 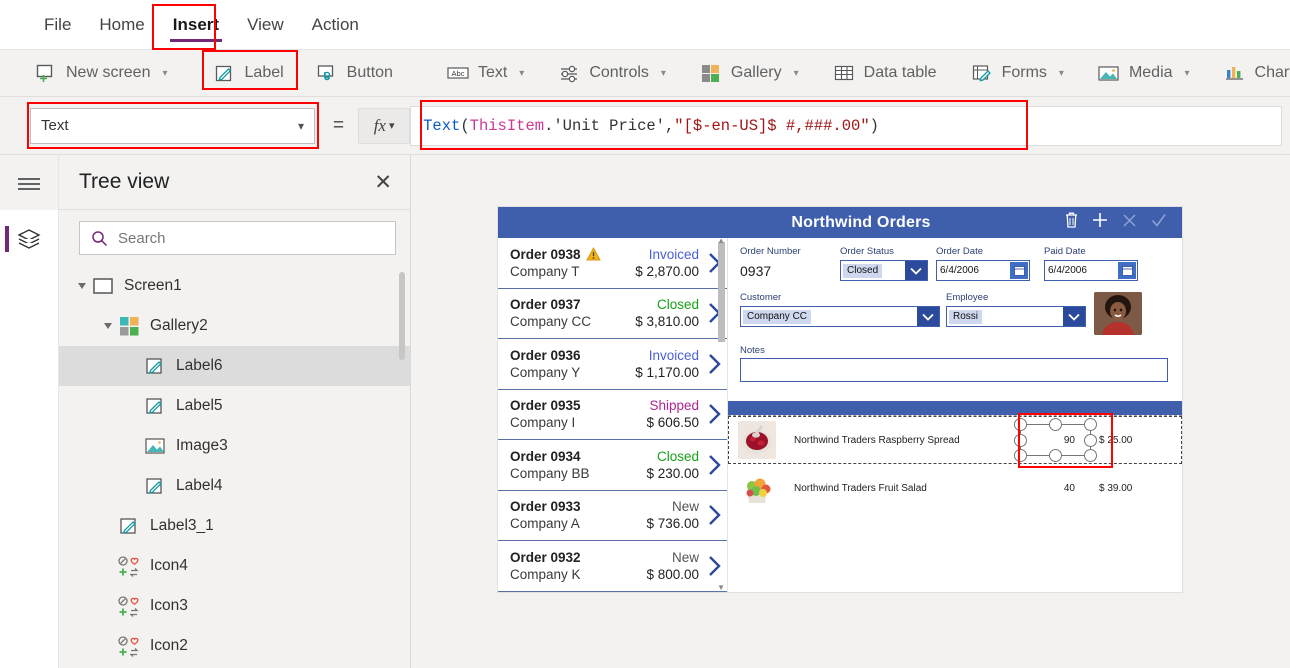 I want to click on orders-gallery: Order 0938 Invoiced Company T $ 2,870.00, so click(x=613, y=415).